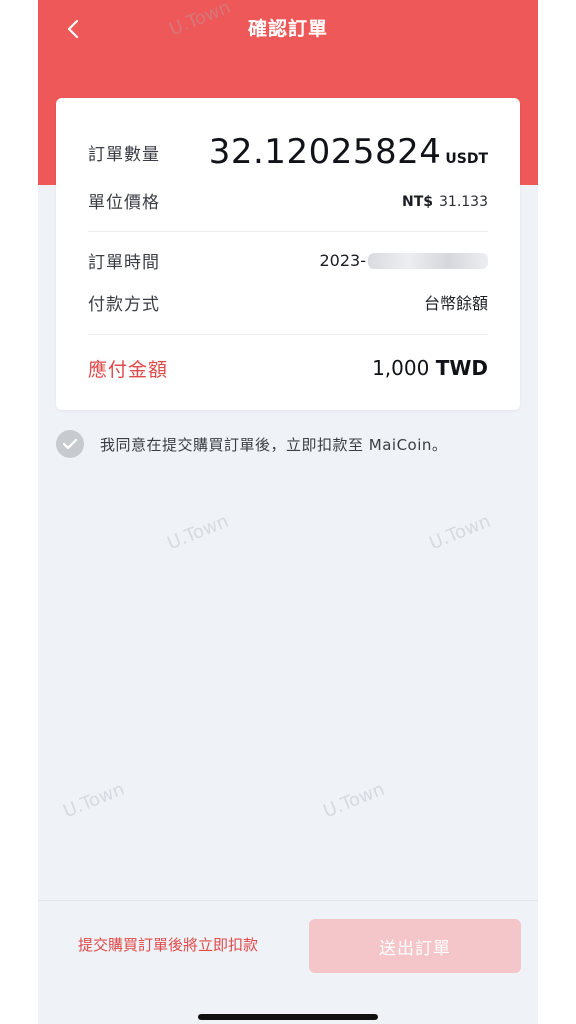 The height and width of the screenshot is (1024, 576). I want to click on unit-price: NT$ 31.133, so click(445, 200).